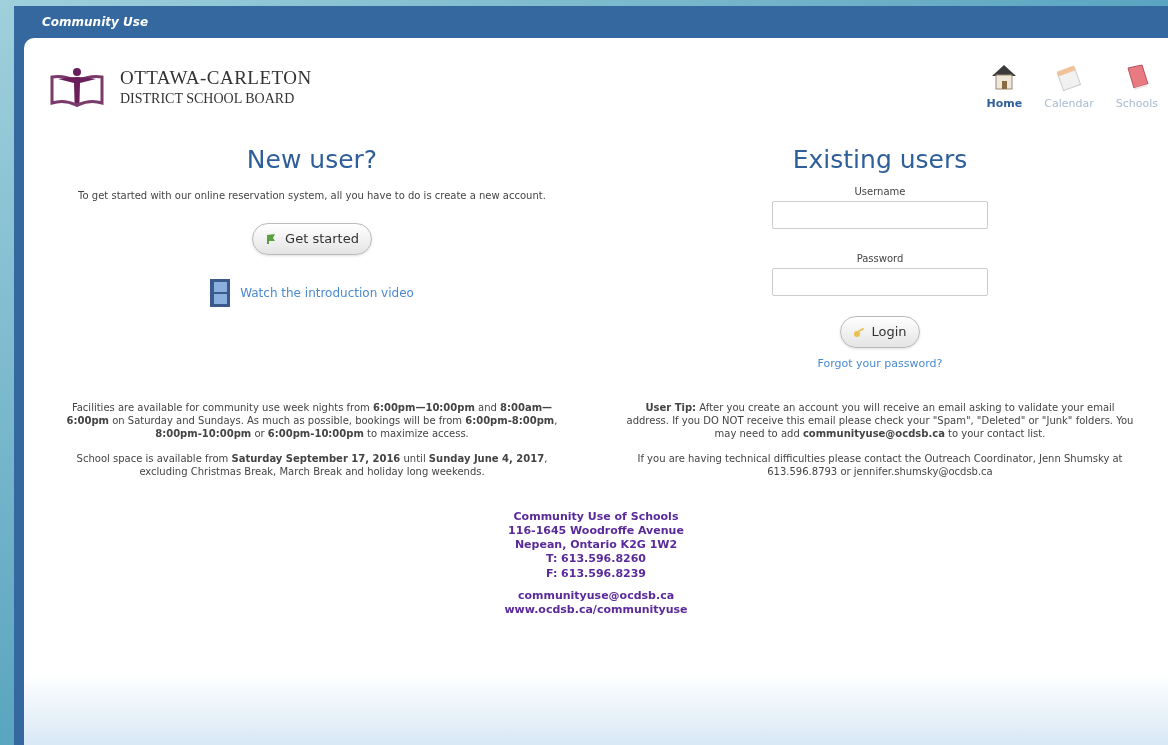 Image resolution: width=1168 pixels, height=745 pixels. I want to click on email-link: communityuse@ocdsb.ca, so click(596, 596).